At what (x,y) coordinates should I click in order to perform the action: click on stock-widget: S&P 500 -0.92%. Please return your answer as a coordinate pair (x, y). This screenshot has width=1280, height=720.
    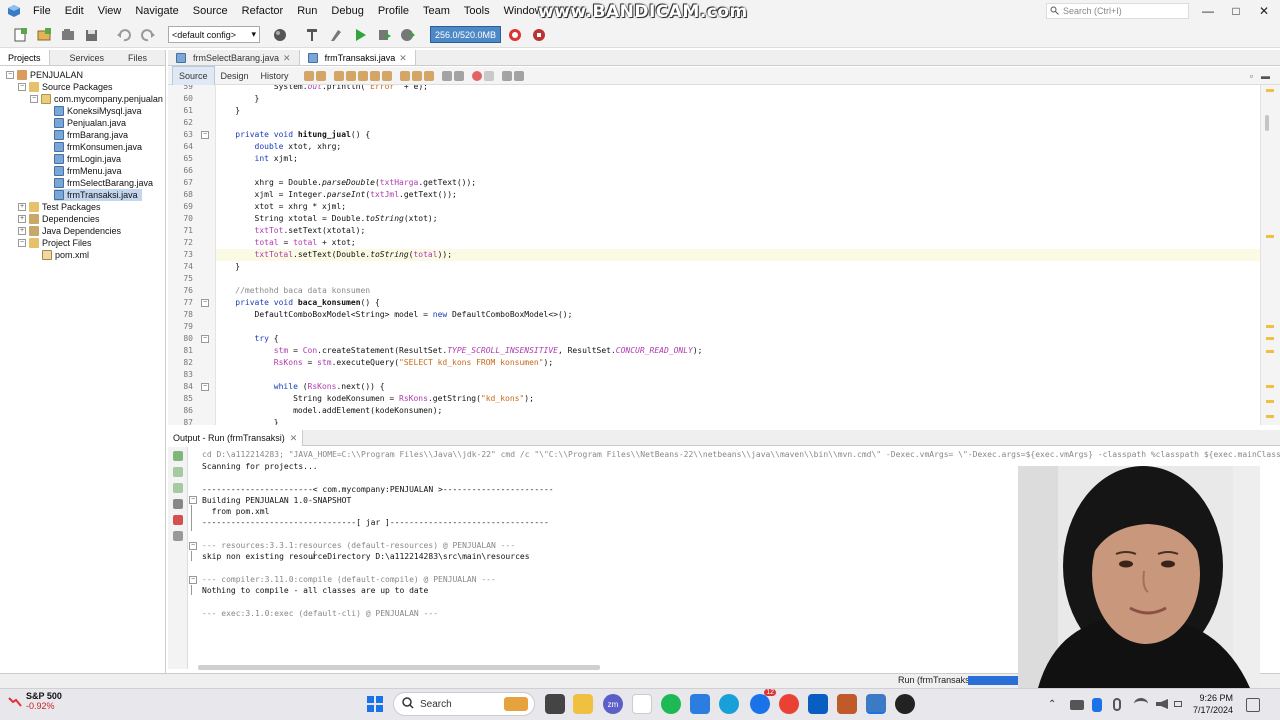
    Looking at the image, I should click on (35, 701).